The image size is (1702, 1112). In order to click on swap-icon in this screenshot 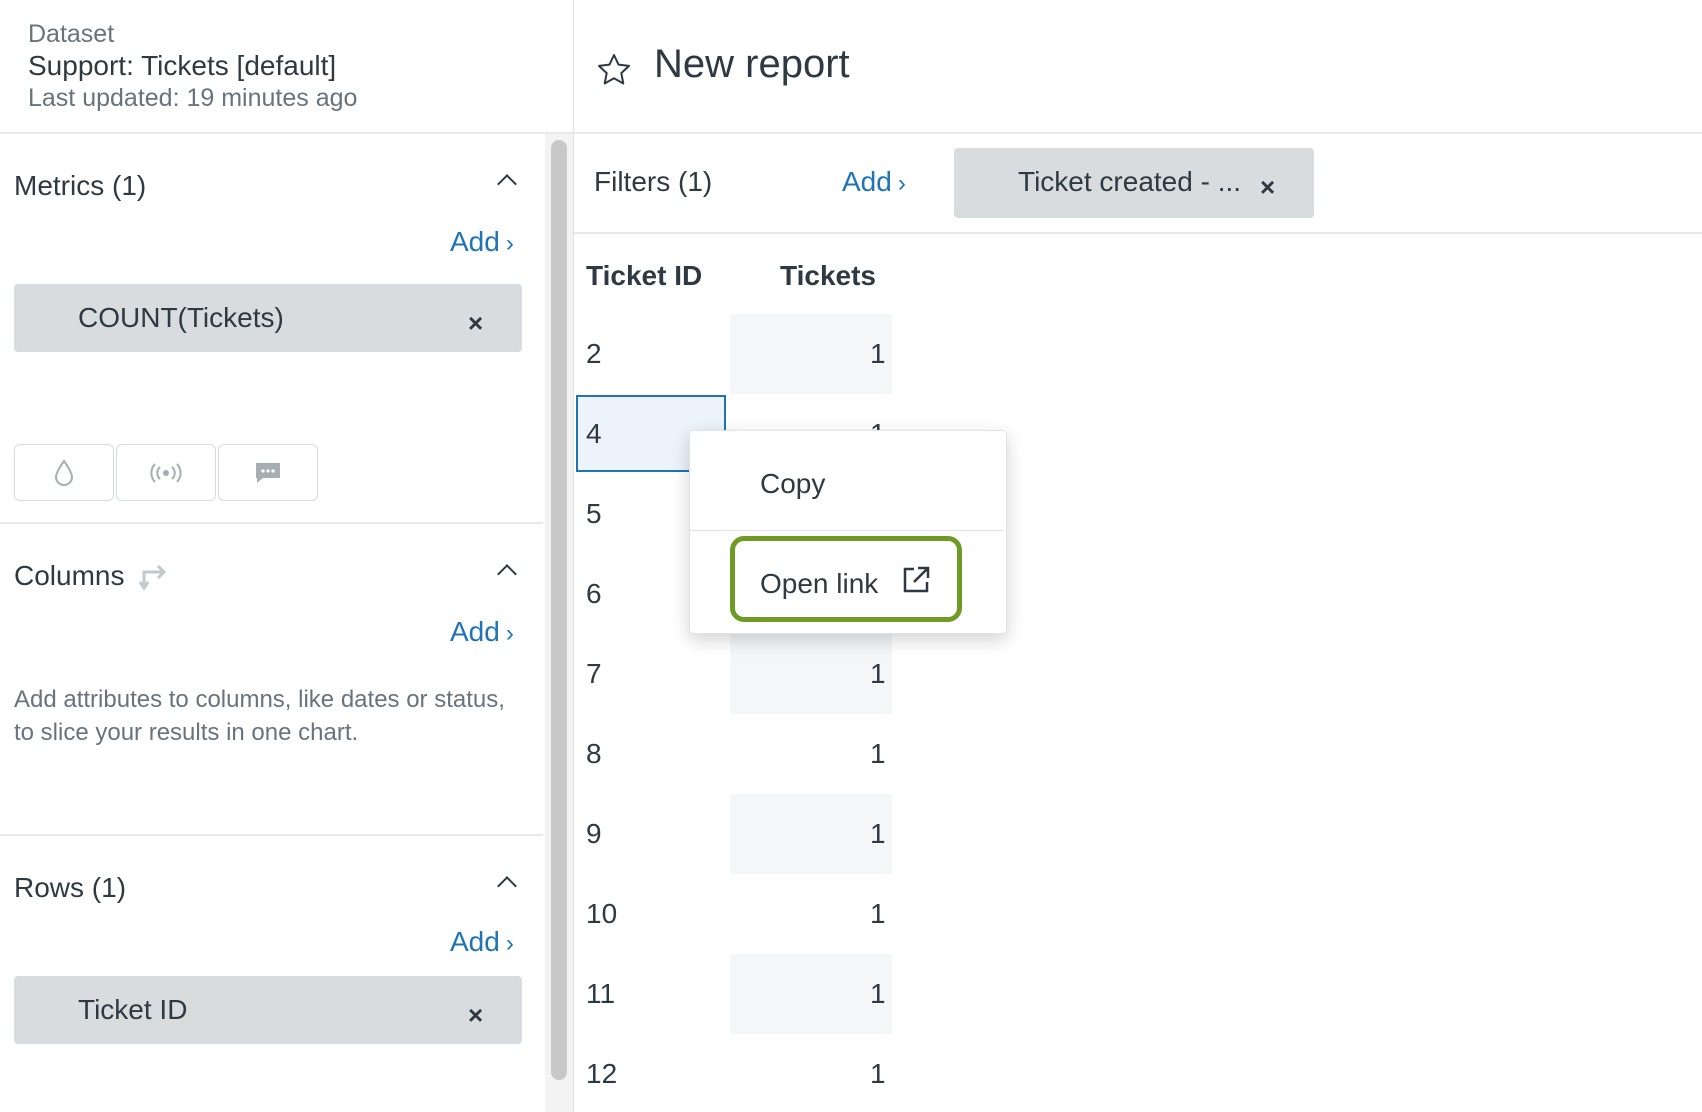, I will do `click(155, 576)`.